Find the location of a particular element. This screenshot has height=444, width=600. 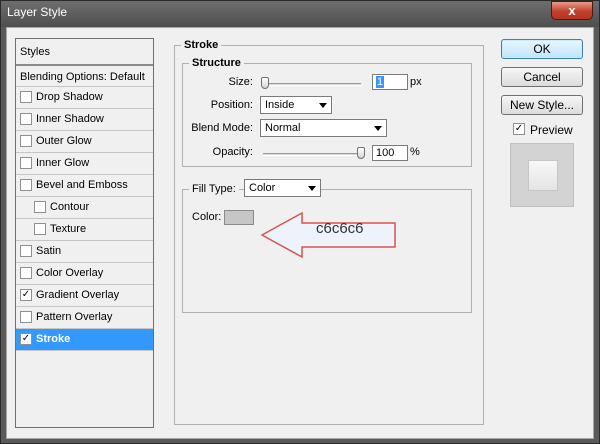

style-item-gradient-overlay: ✓ Gradient Overlay is located at coordinates (84, 296).